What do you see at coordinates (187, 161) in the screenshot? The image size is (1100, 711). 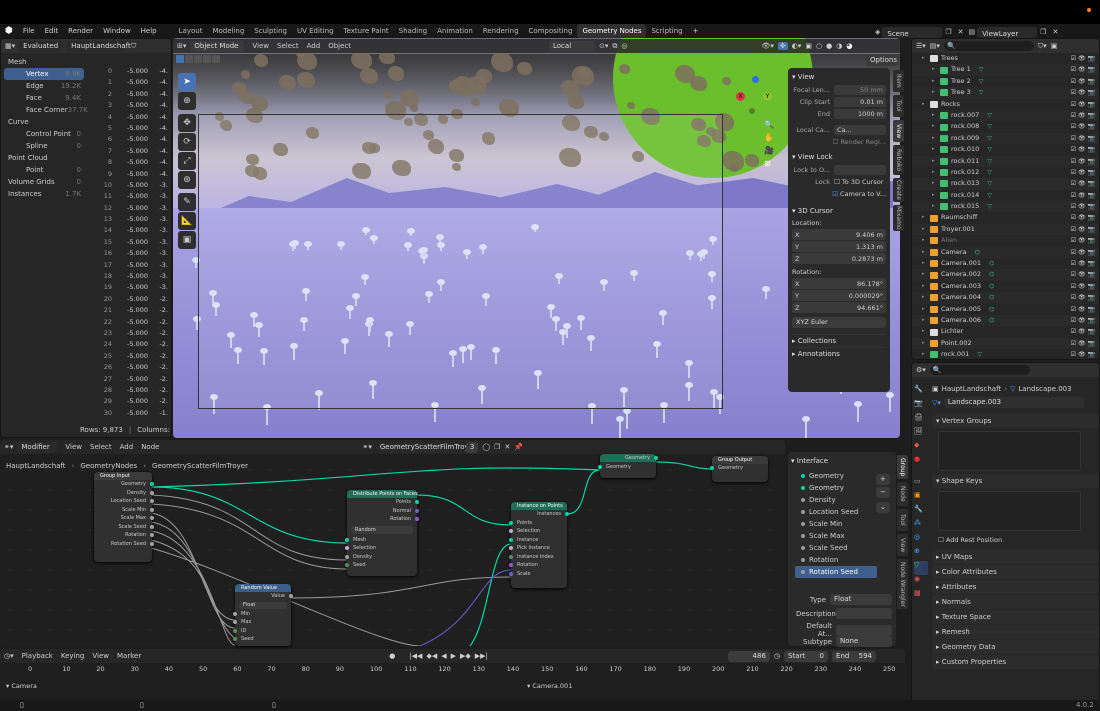 I see `scale-tool-icon: ⤢` at bounding box center [187, 161].